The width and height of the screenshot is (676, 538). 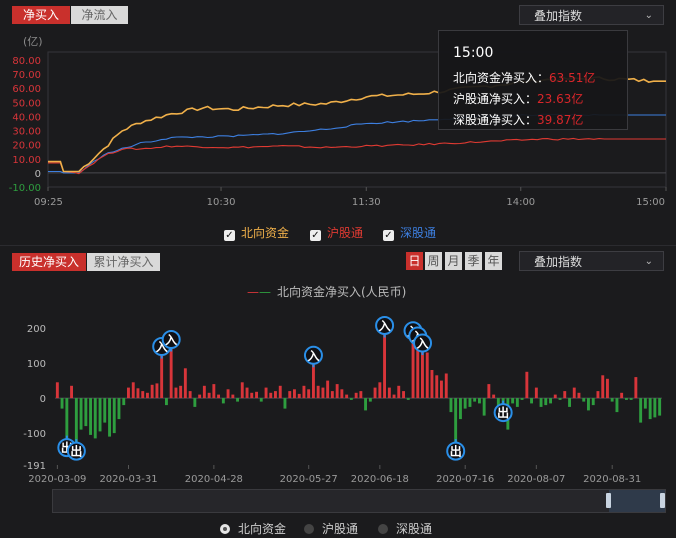 I want to click on range-handle-left, so click(x=608, y=500).